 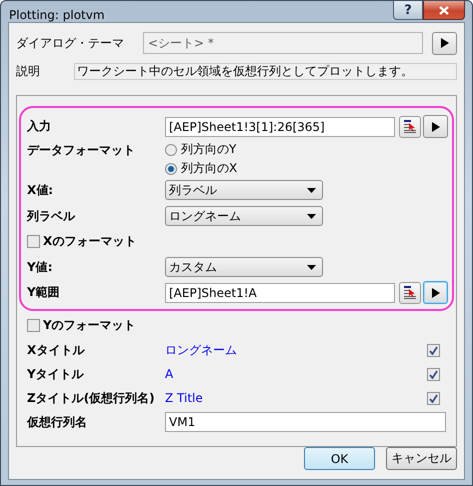 What do you see at coordinates (57, 15) in the screenshot?
I see `window-title: Plotting: plotvm` at bounding box center [57, 15].